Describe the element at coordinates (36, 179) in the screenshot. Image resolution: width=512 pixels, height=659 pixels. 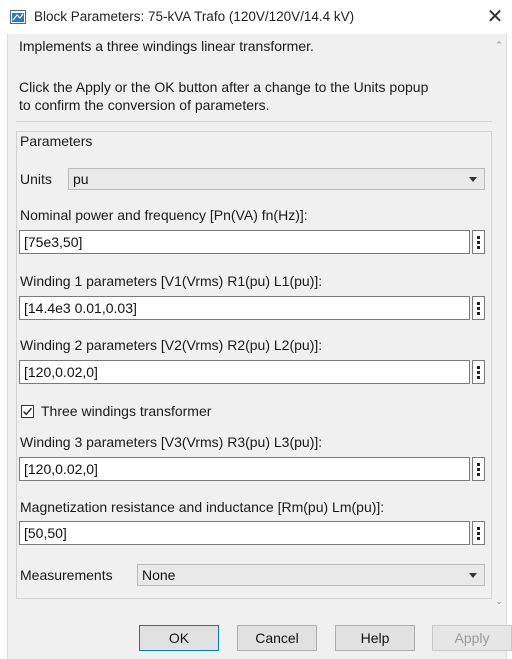
I see `units-label: Units` at that location.